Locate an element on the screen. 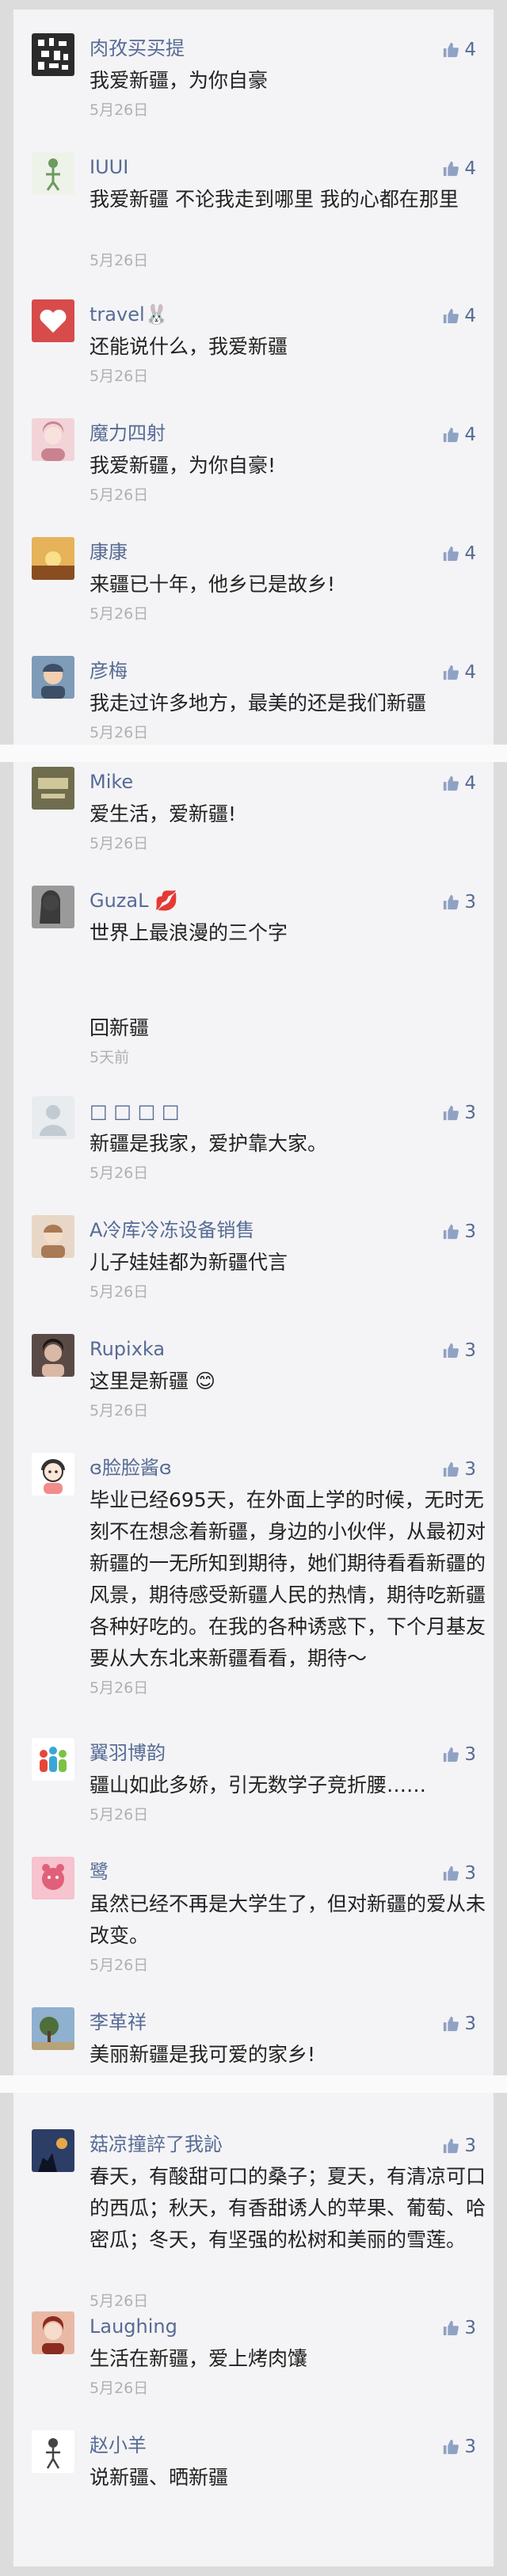 The width and height of the screenshot is (507, 2576). comment-nickname: 菇凉撞誶了我訫 is located at coordinates (156, 2144).